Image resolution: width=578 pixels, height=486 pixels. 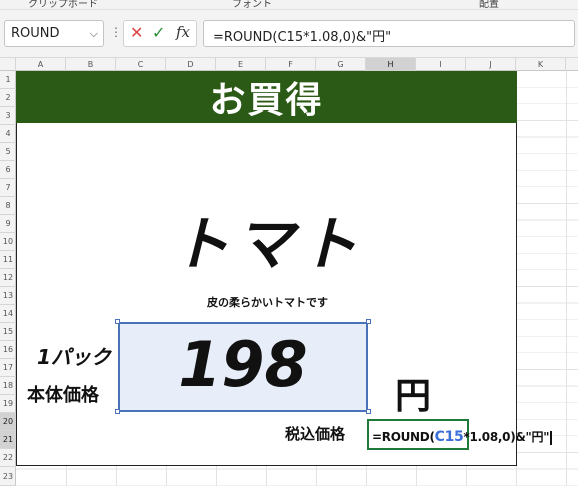 I want to click on text-caret, so click(x=551, y=437).